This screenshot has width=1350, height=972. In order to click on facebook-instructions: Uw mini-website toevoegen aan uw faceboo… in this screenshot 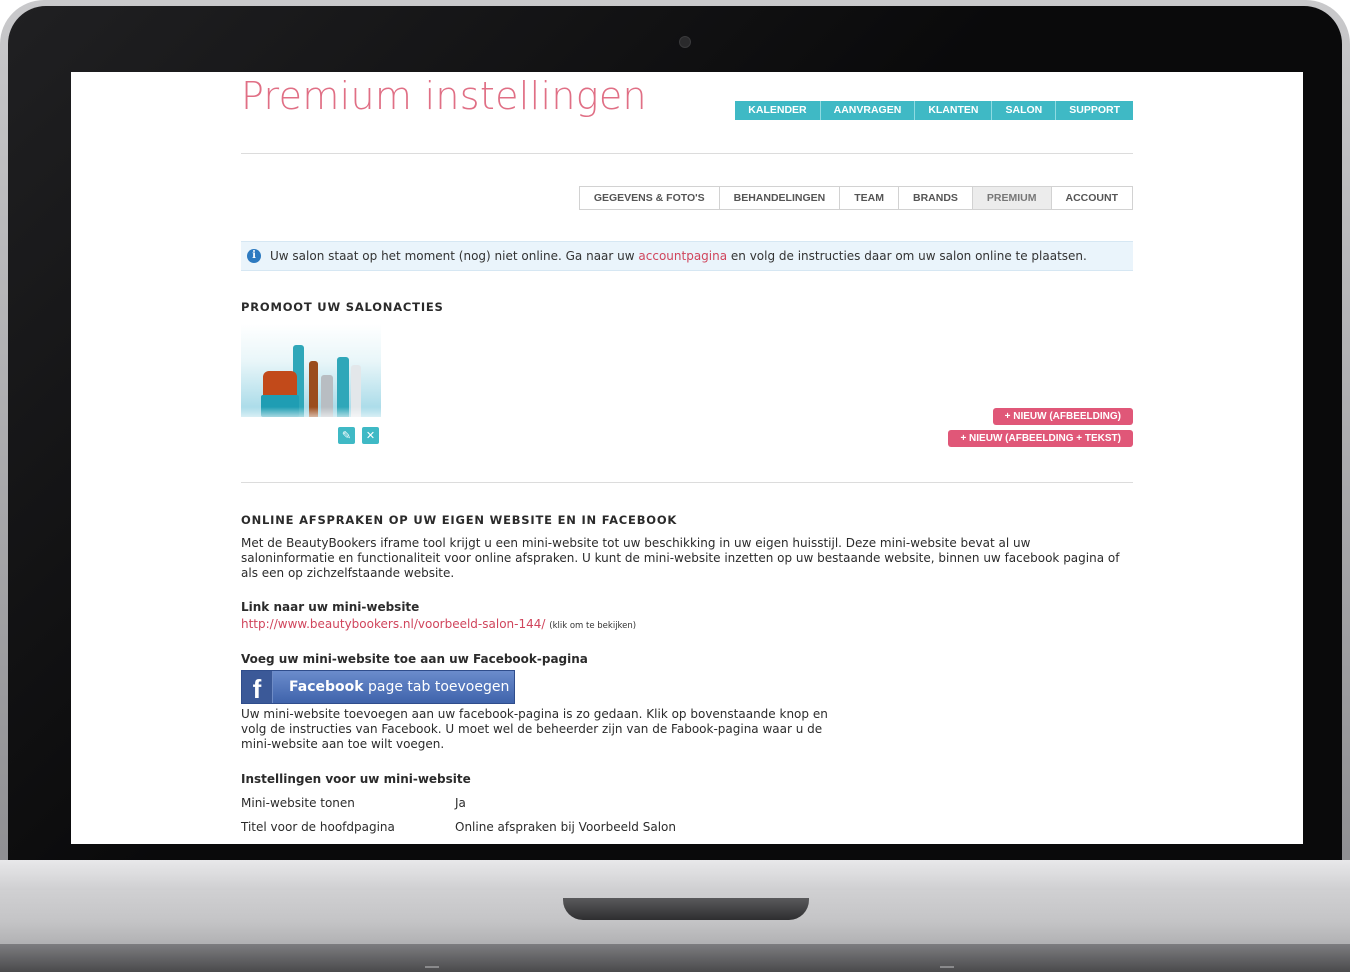, I will do `click(541, 729)`.